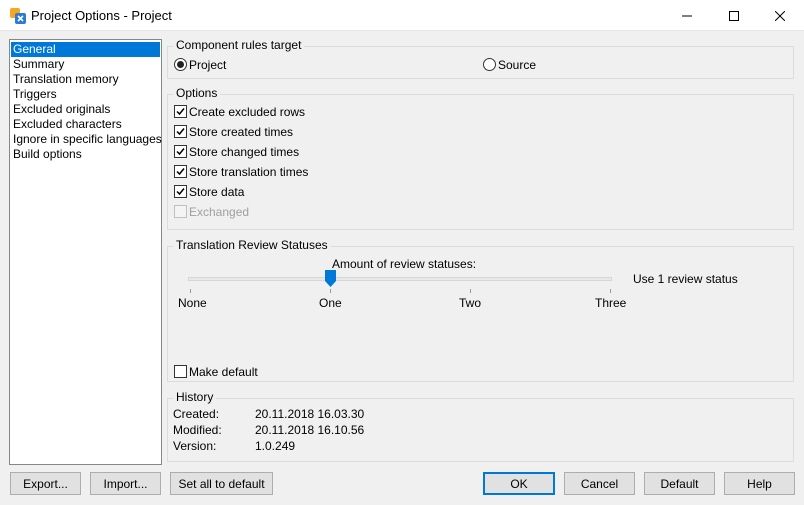  Describe the element at coordinates (85, 79) in the screenshot. I see `nav-item-translation-memory: Translation memory` at that location.